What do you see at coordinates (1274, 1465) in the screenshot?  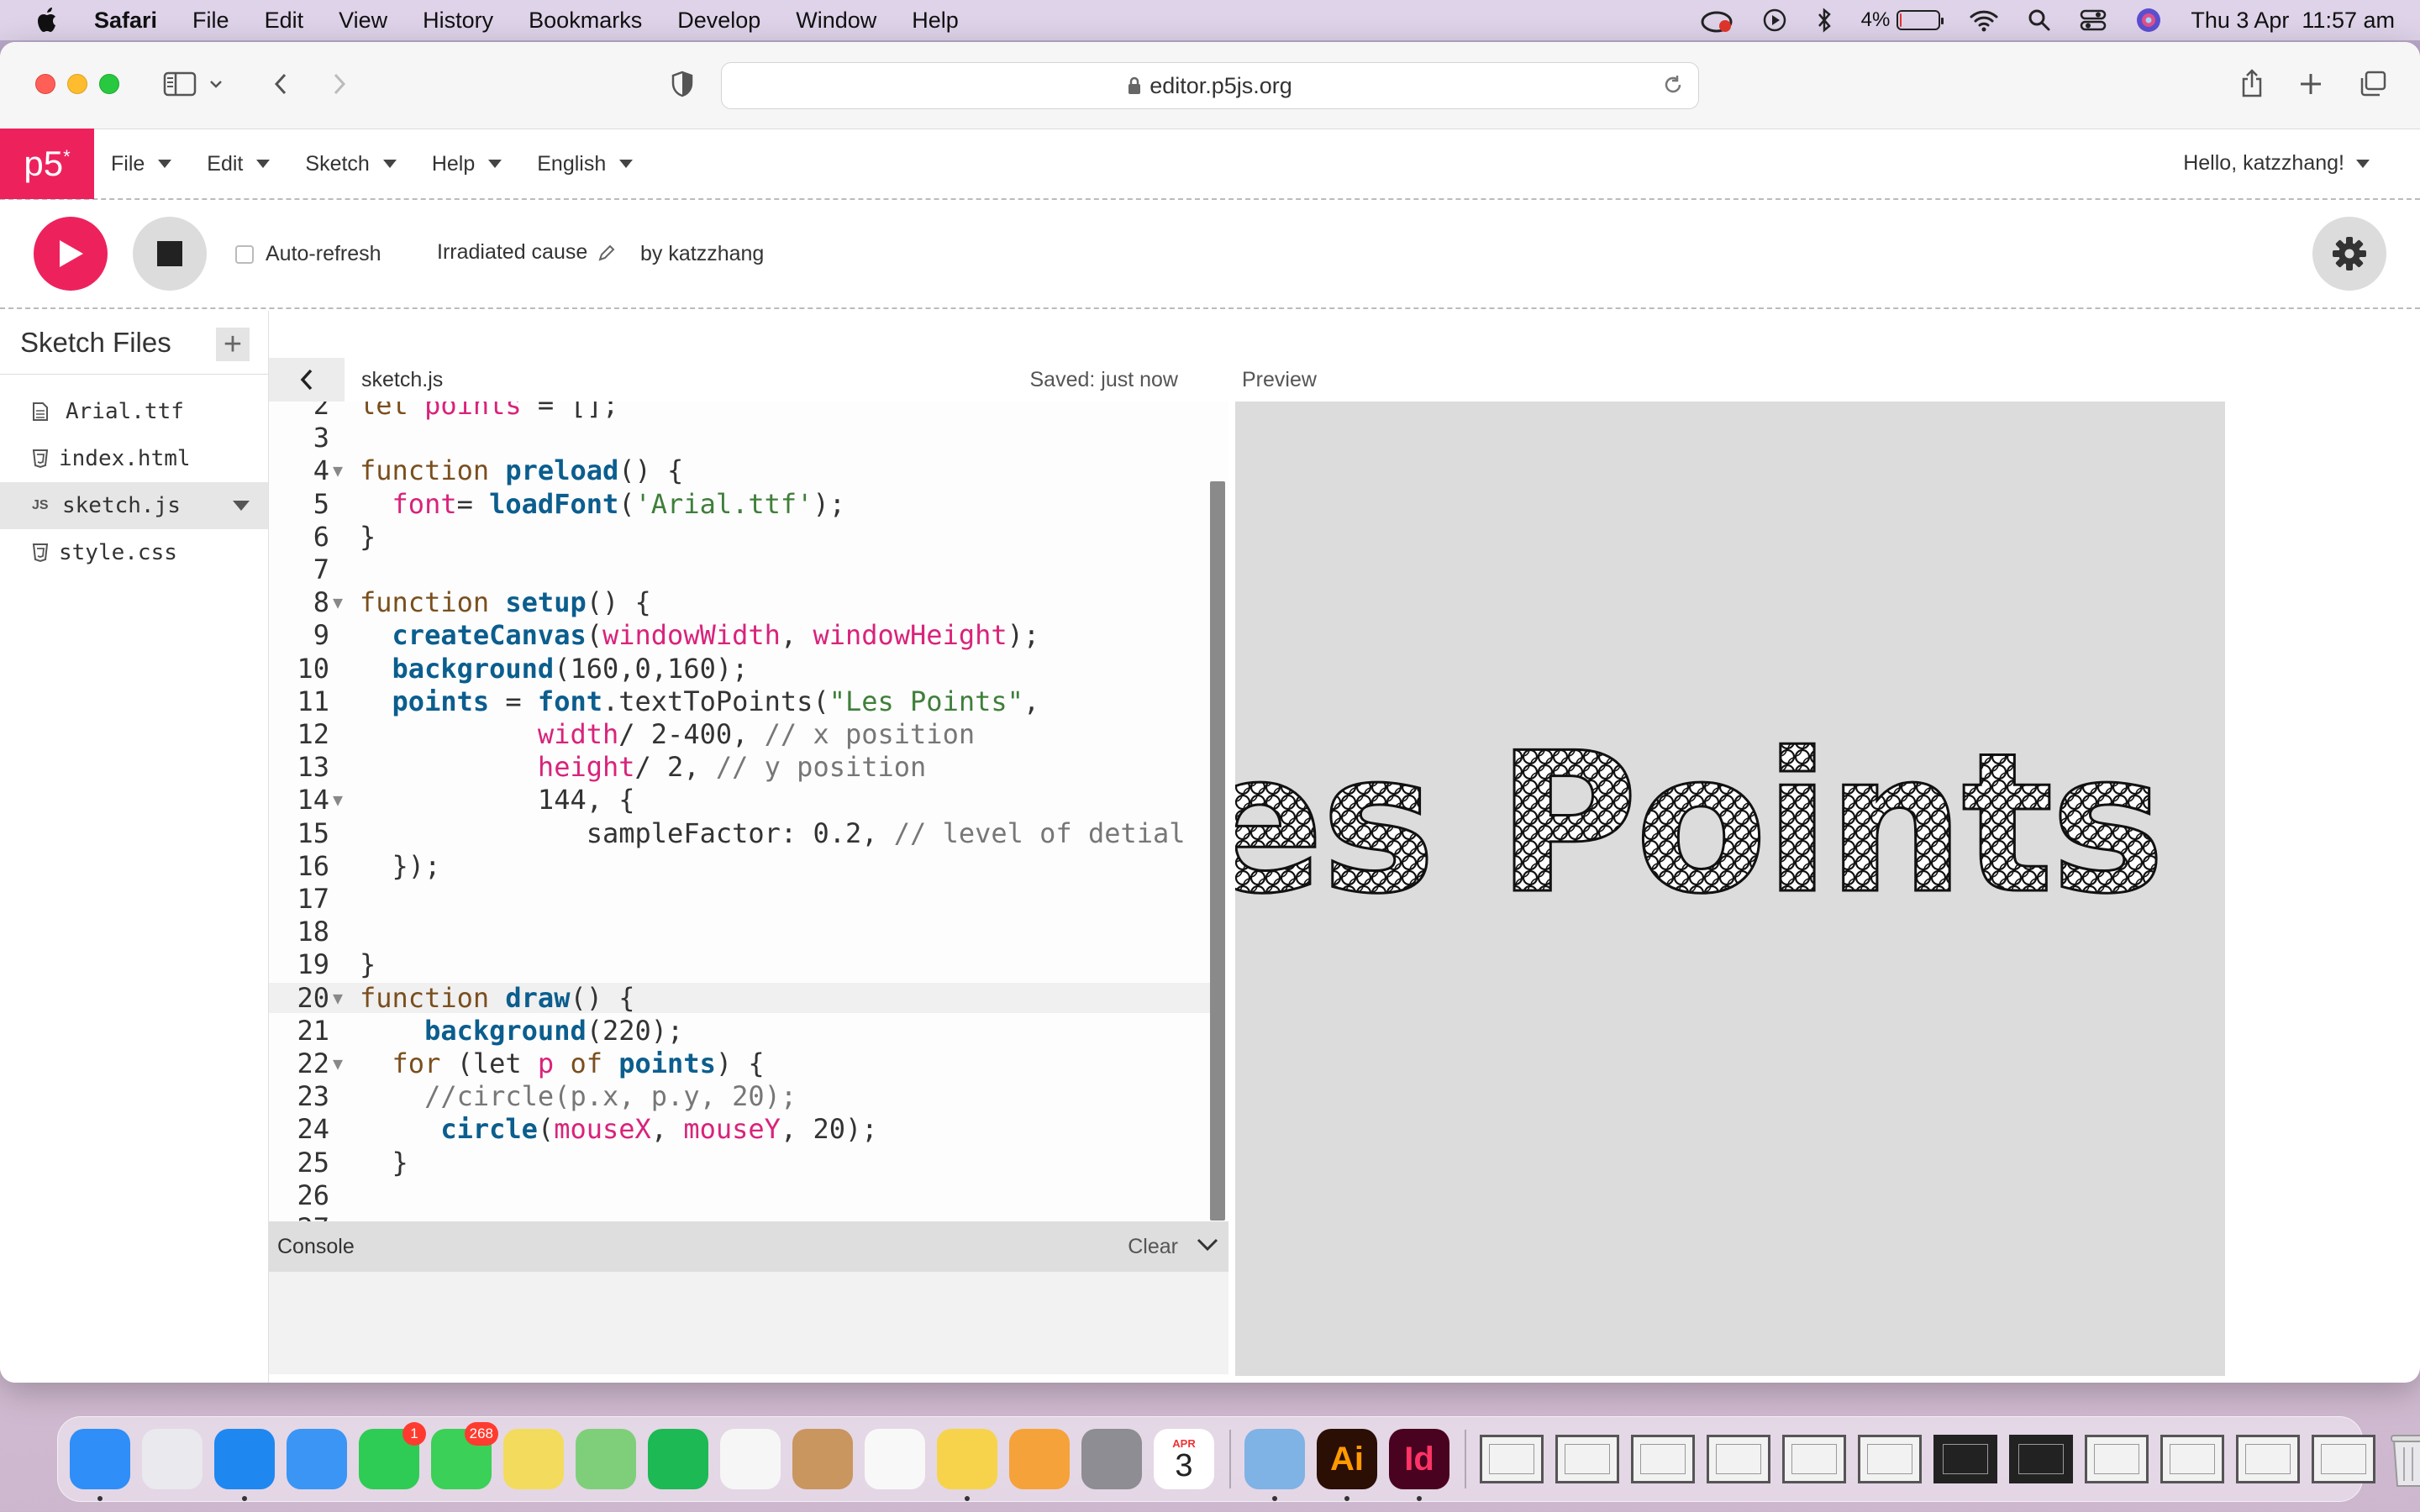 I see `preview-icon` at bounding box center [1274, 1465].